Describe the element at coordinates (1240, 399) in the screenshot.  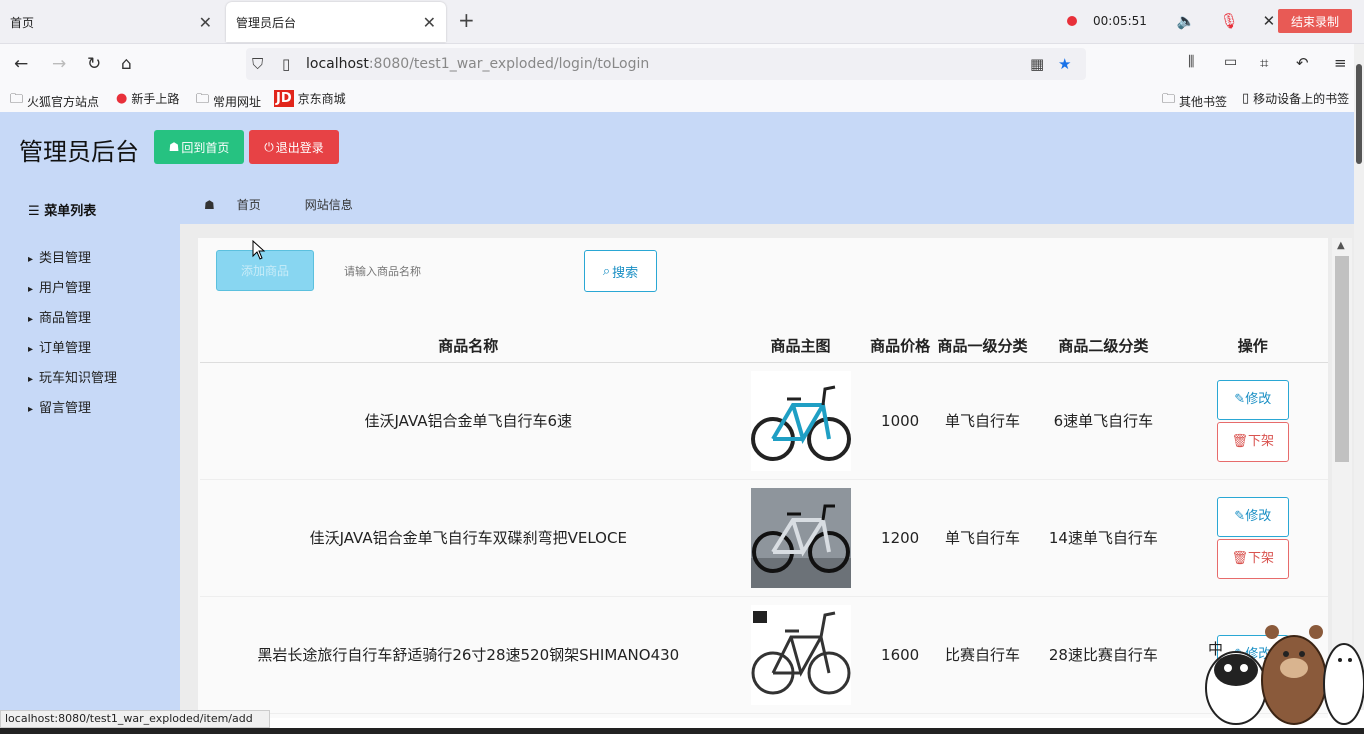
I see `edit-icon: ✎` at that location.